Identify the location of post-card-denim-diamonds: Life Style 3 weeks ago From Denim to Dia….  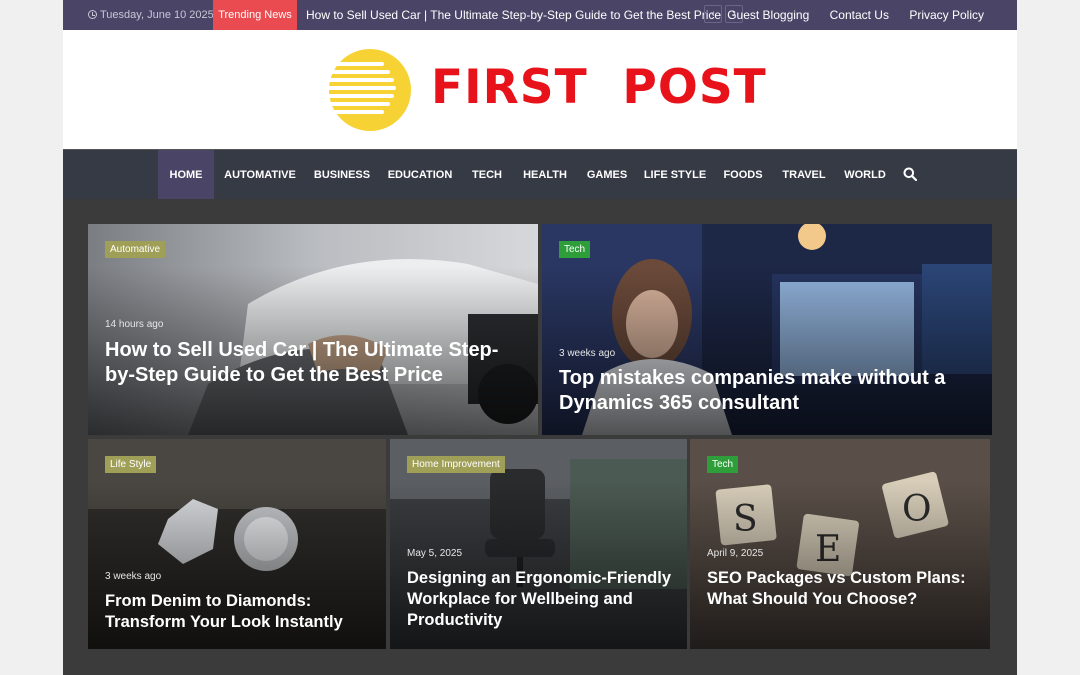
(237, 544).